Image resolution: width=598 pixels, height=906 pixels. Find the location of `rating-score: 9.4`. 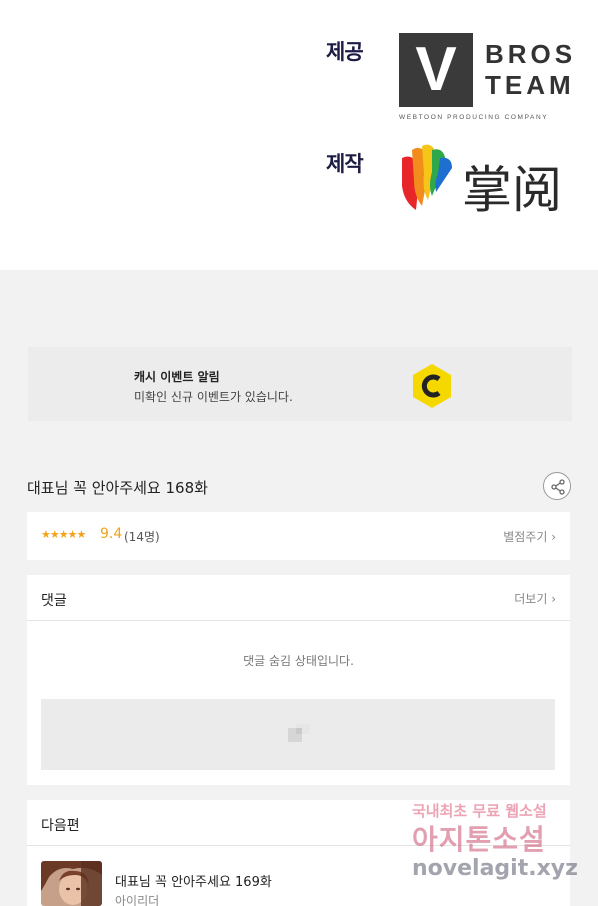

rating-score: 9.4 is located at coordinates (111, 534).